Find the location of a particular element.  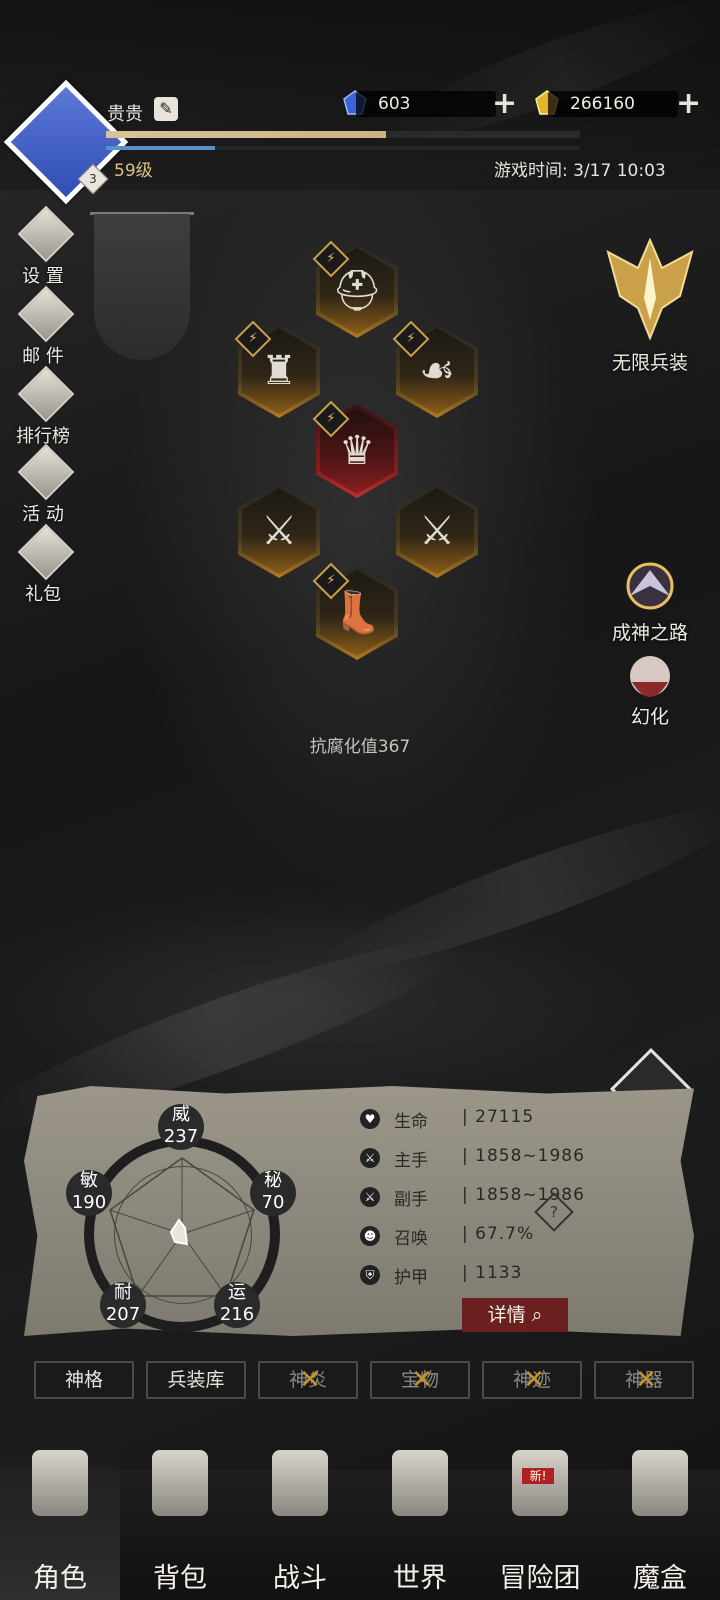

player-level: 59级 is located at coordinates (133, 171).